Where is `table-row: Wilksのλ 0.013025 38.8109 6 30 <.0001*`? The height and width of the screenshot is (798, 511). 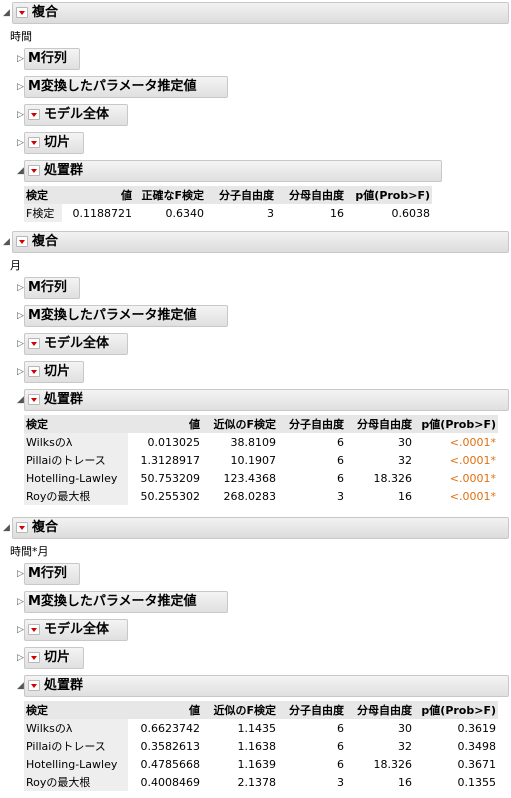
table-row: Wilksのλ 0.013025 38.8109 6 30 <.0001* is located at coordinates (261, 442).